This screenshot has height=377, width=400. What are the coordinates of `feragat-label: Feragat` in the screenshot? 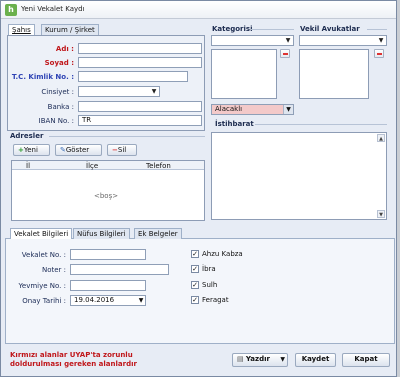 It's located at (215, 300).